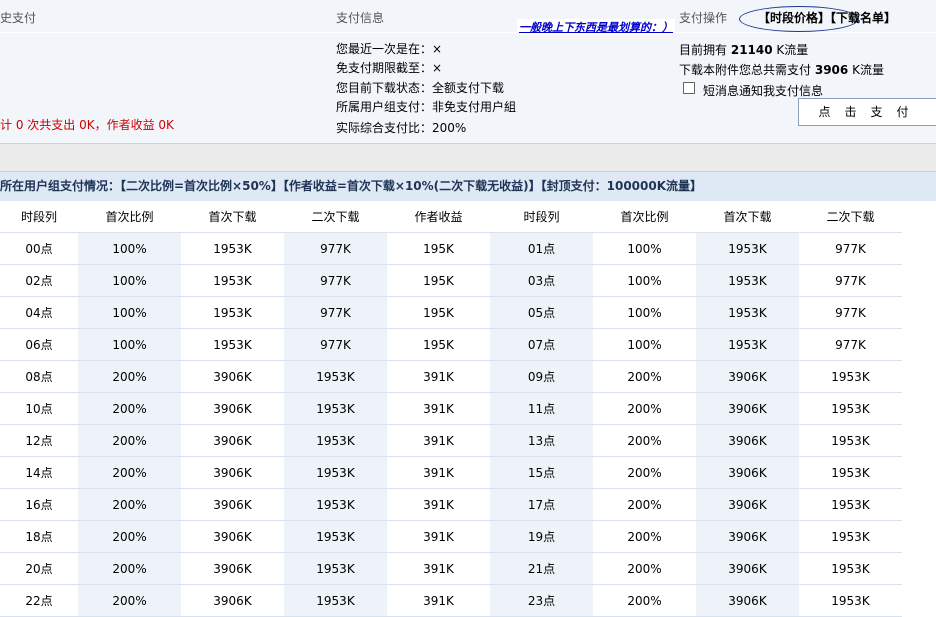 This screenshot has height=617, width=936. I want to click on notify-checkbox, so click(689, 88).